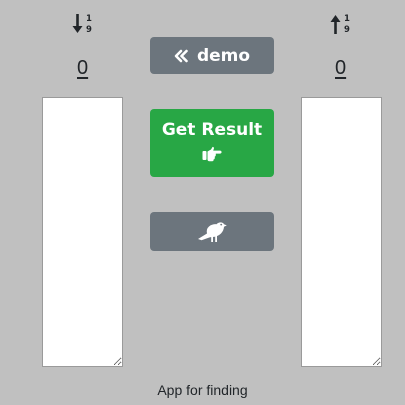 The width and height of the screenshot is (405, 405). What do you see at coordinates (202, 390) in the screenshot?
I see `footer-text: App for finding` at bounding box center [202, 390].